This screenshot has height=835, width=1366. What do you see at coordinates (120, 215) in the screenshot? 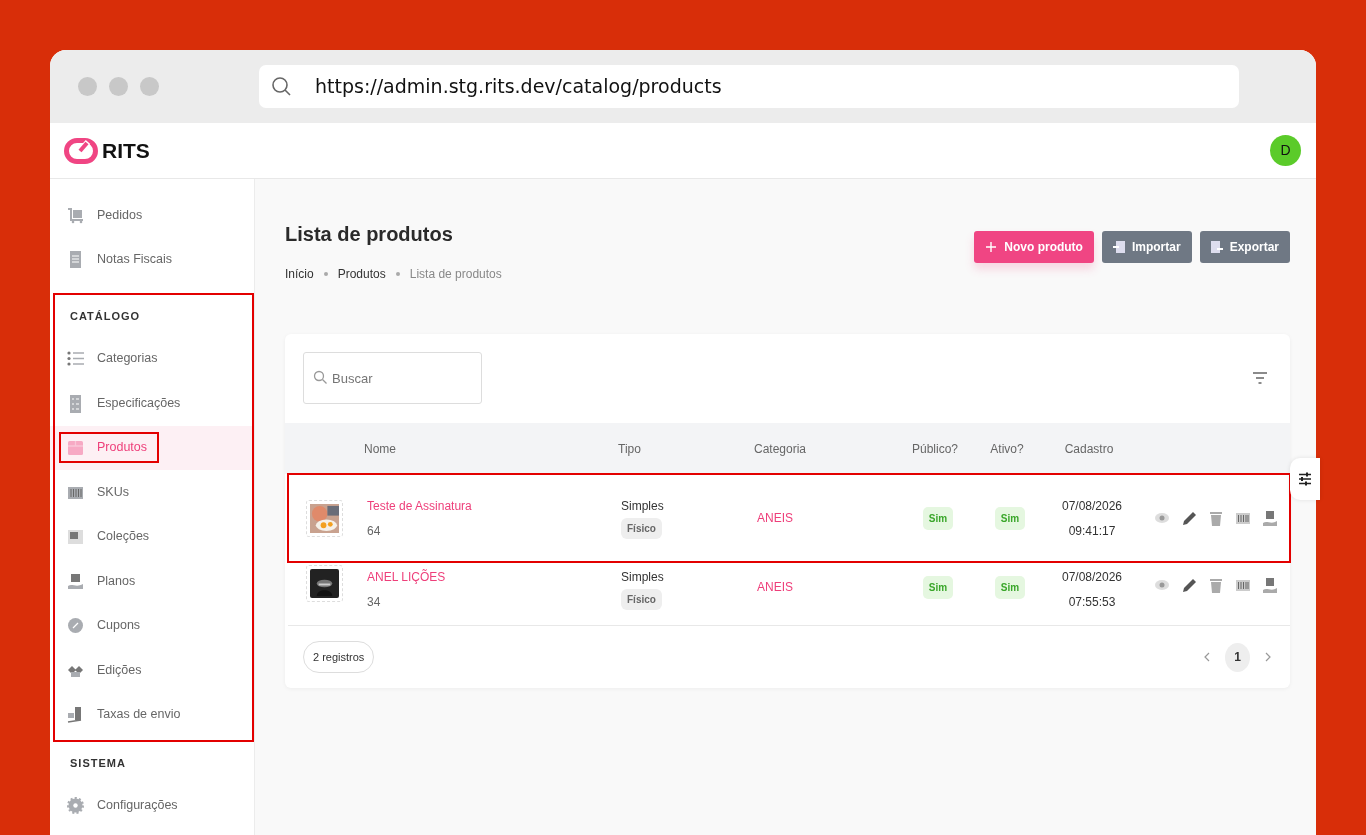
I see `sidebar-label: Pedidos` at bounding box center [120, 215].